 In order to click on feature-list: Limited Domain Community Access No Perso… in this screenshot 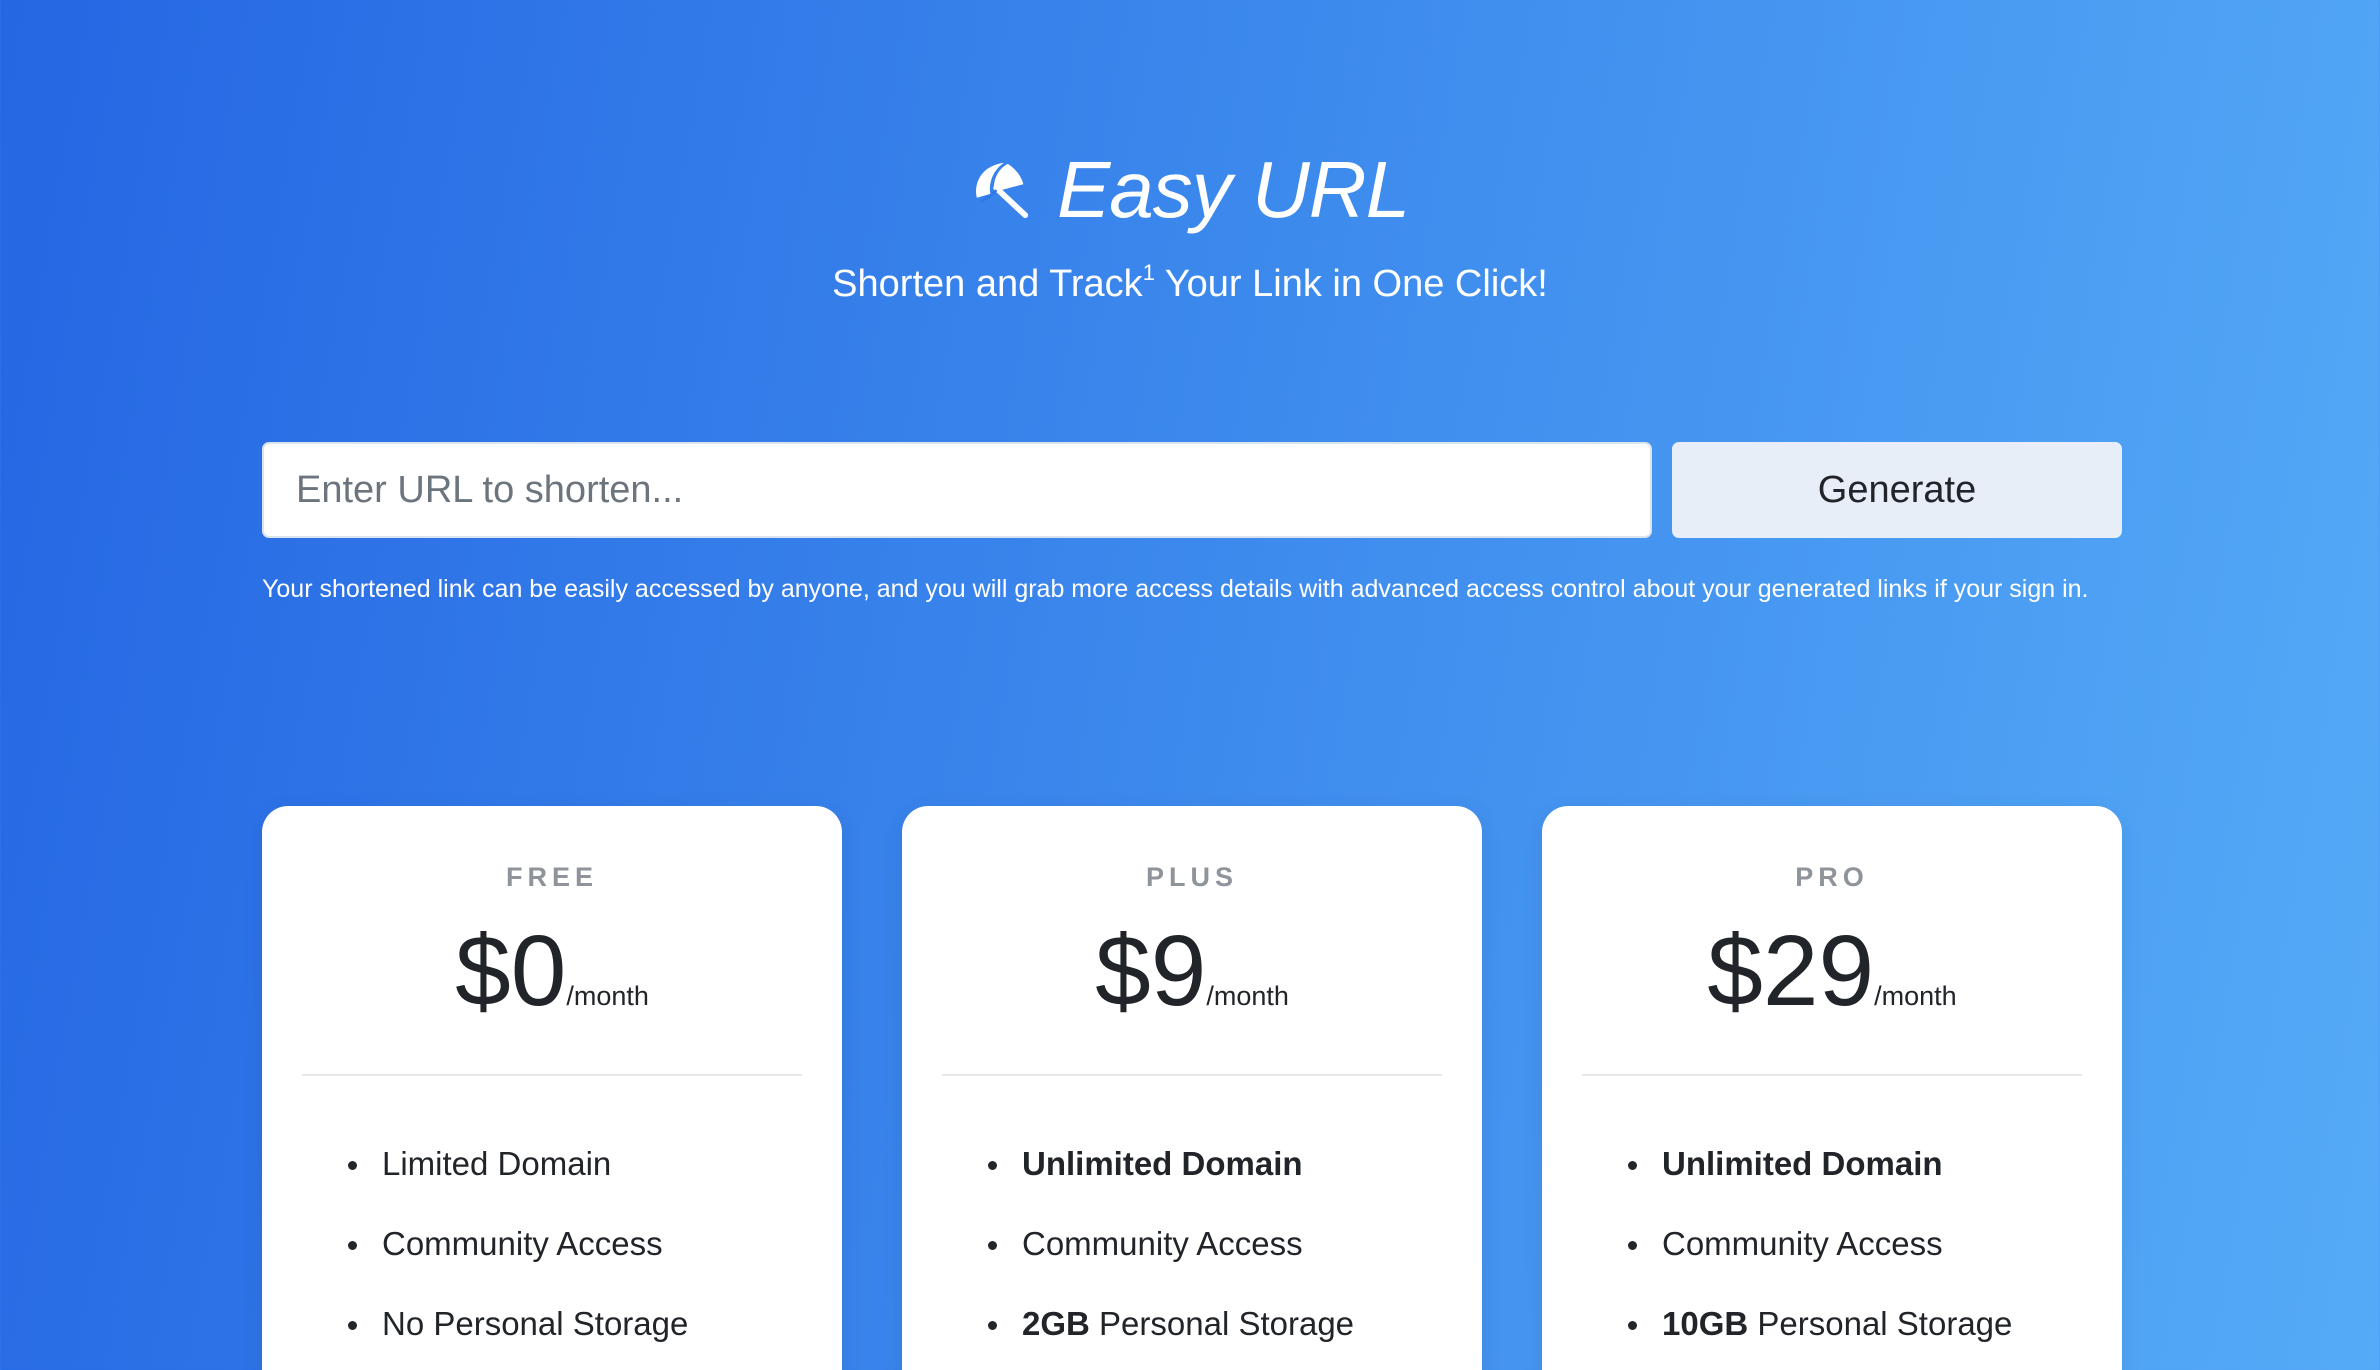, I will do `click(552, 1244)`.